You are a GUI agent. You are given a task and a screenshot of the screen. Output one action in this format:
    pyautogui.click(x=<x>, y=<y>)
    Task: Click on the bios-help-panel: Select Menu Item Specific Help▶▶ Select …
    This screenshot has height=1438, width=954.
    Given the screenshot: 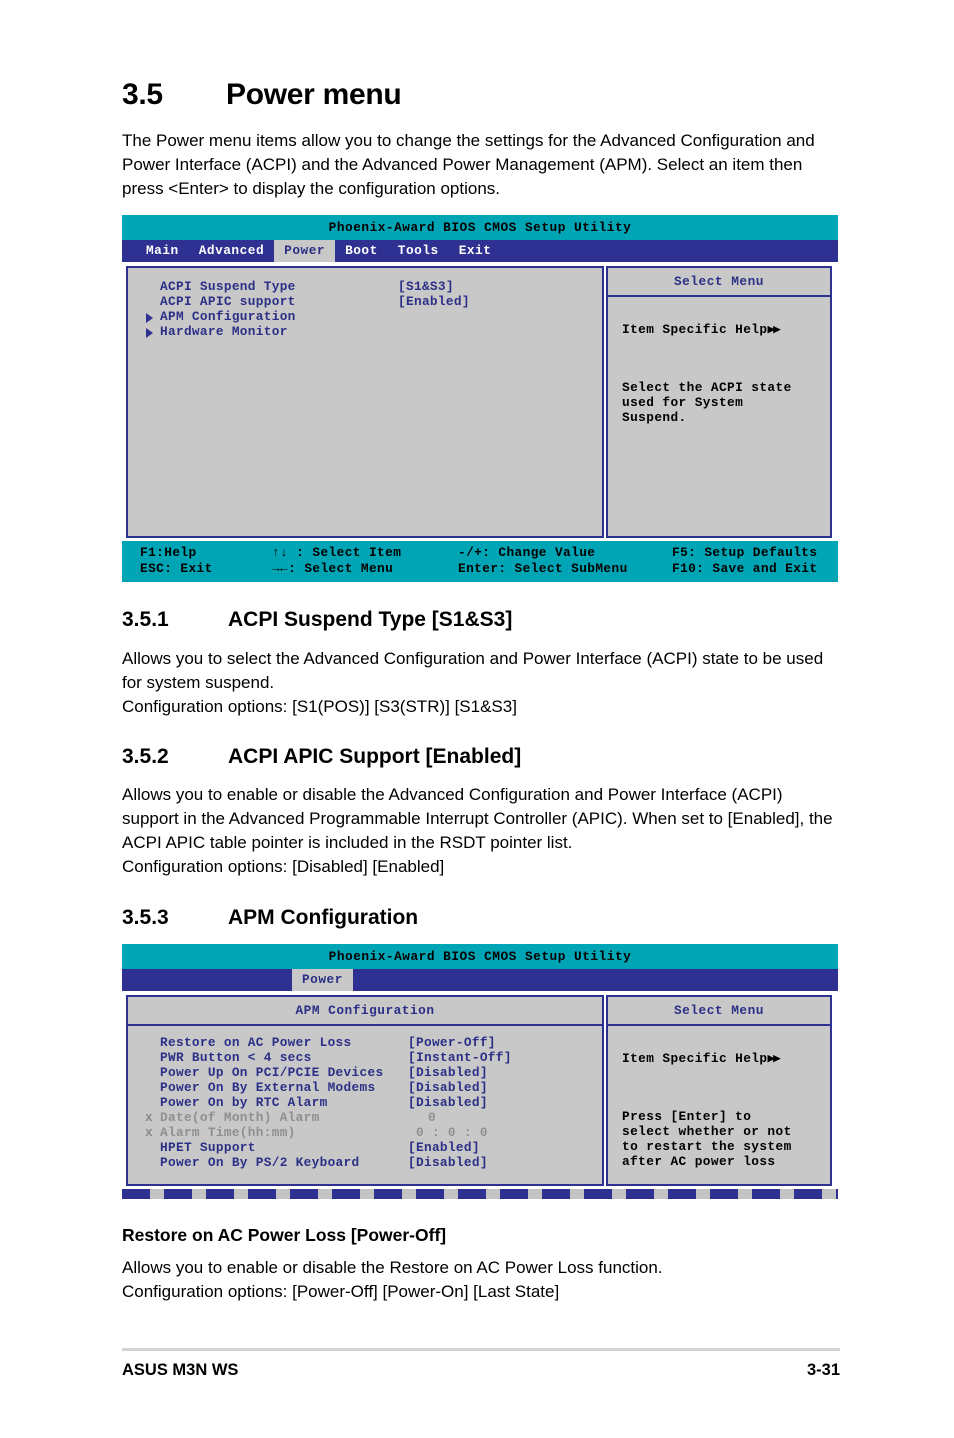 What is the action you would take?
    pyautogui.click(x=719, y=402)
    